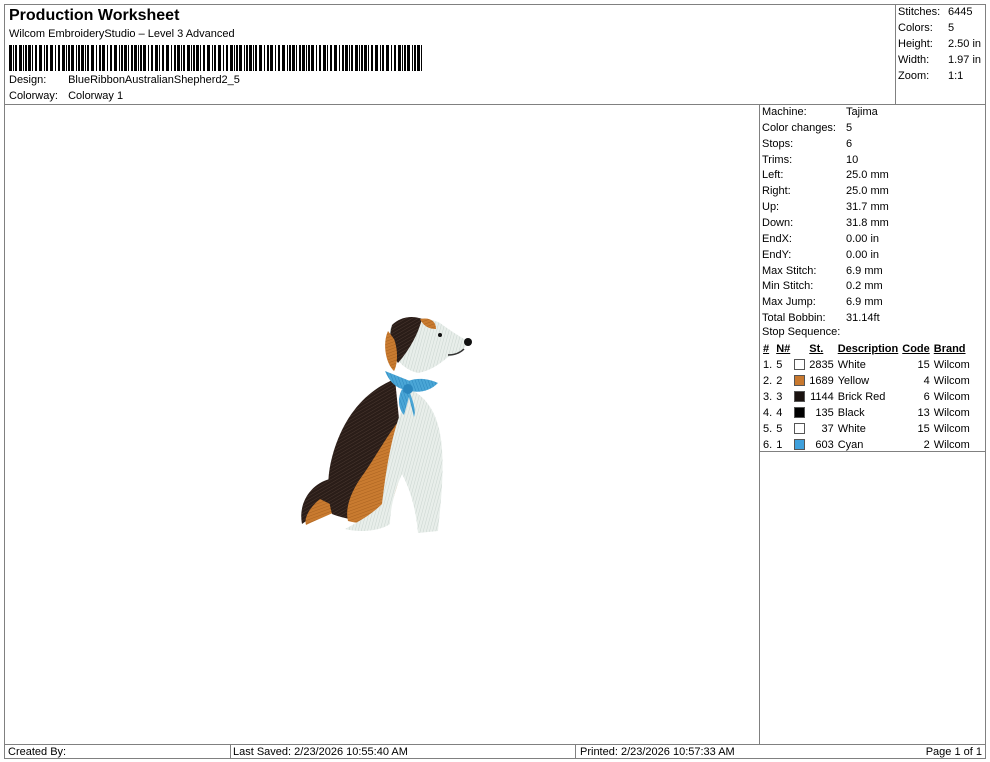  I want to click on col-code: Code, so click(916, 349).